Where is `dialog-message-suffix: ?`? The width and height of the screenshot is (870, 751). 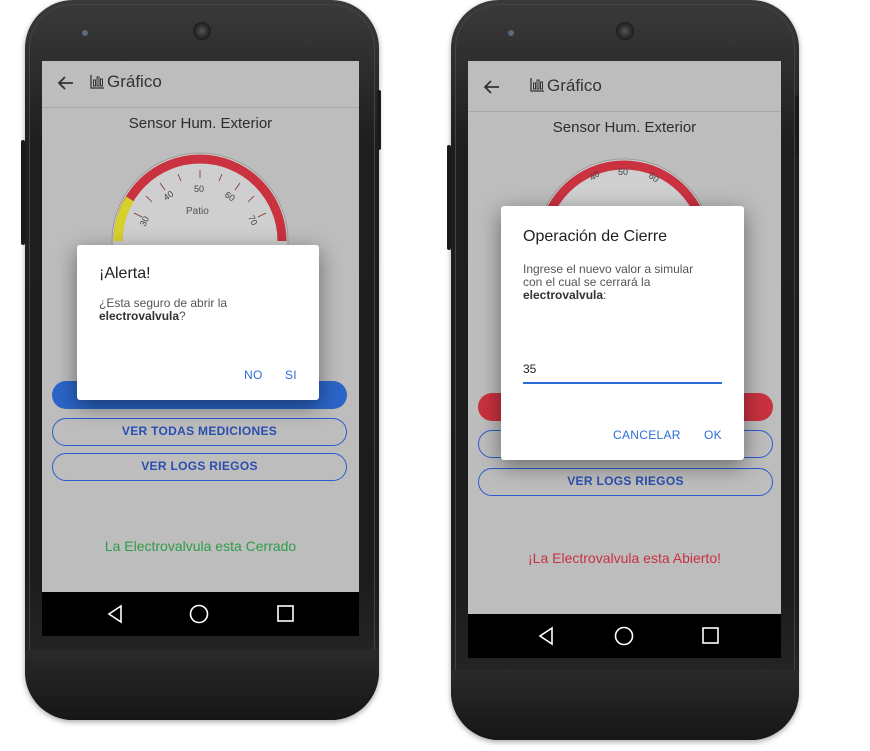 dialog-message-suffix: ? is located at coordinates (182, 316).